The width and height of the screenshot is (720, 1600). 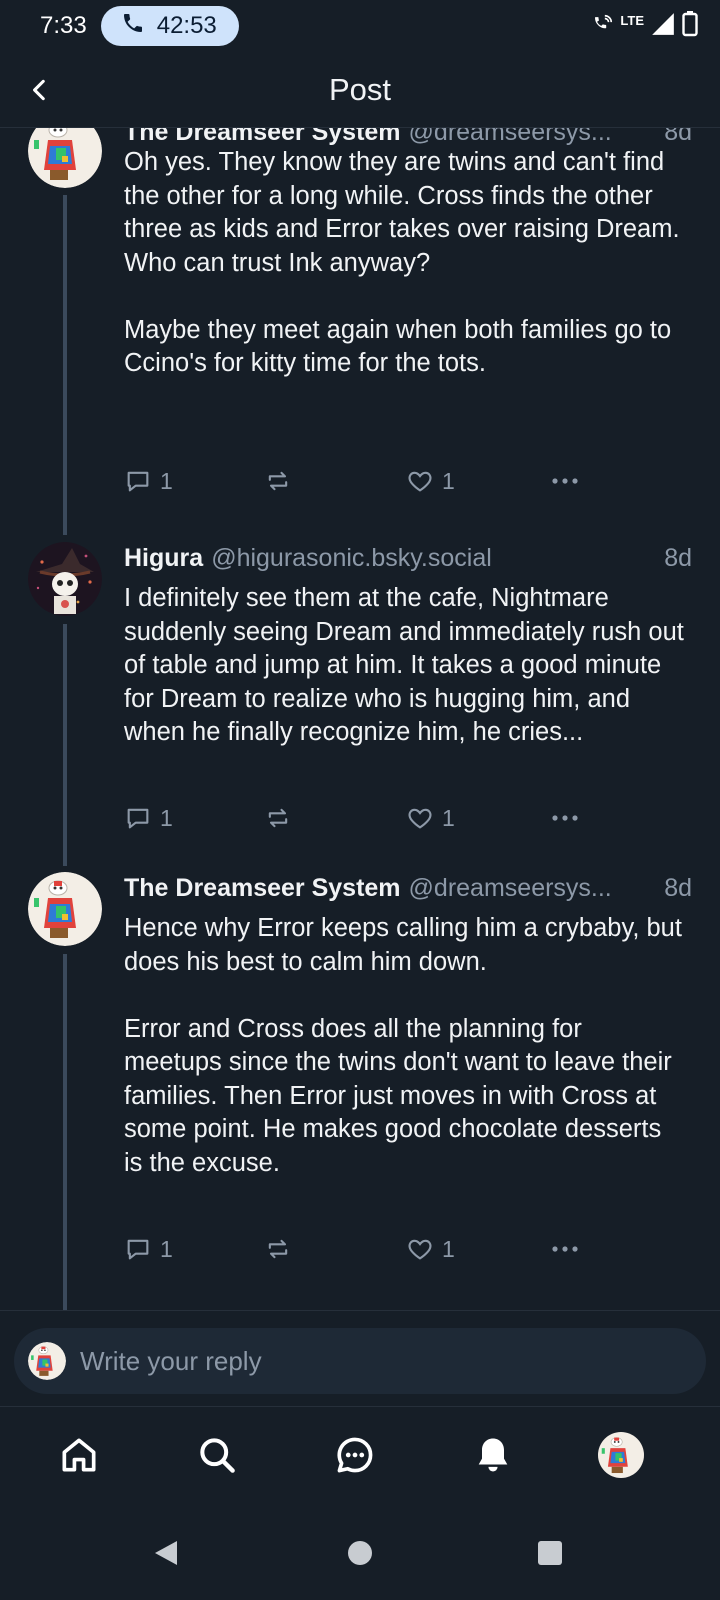 I want to click on status-icons: LTE, so click(x=645, y=26).